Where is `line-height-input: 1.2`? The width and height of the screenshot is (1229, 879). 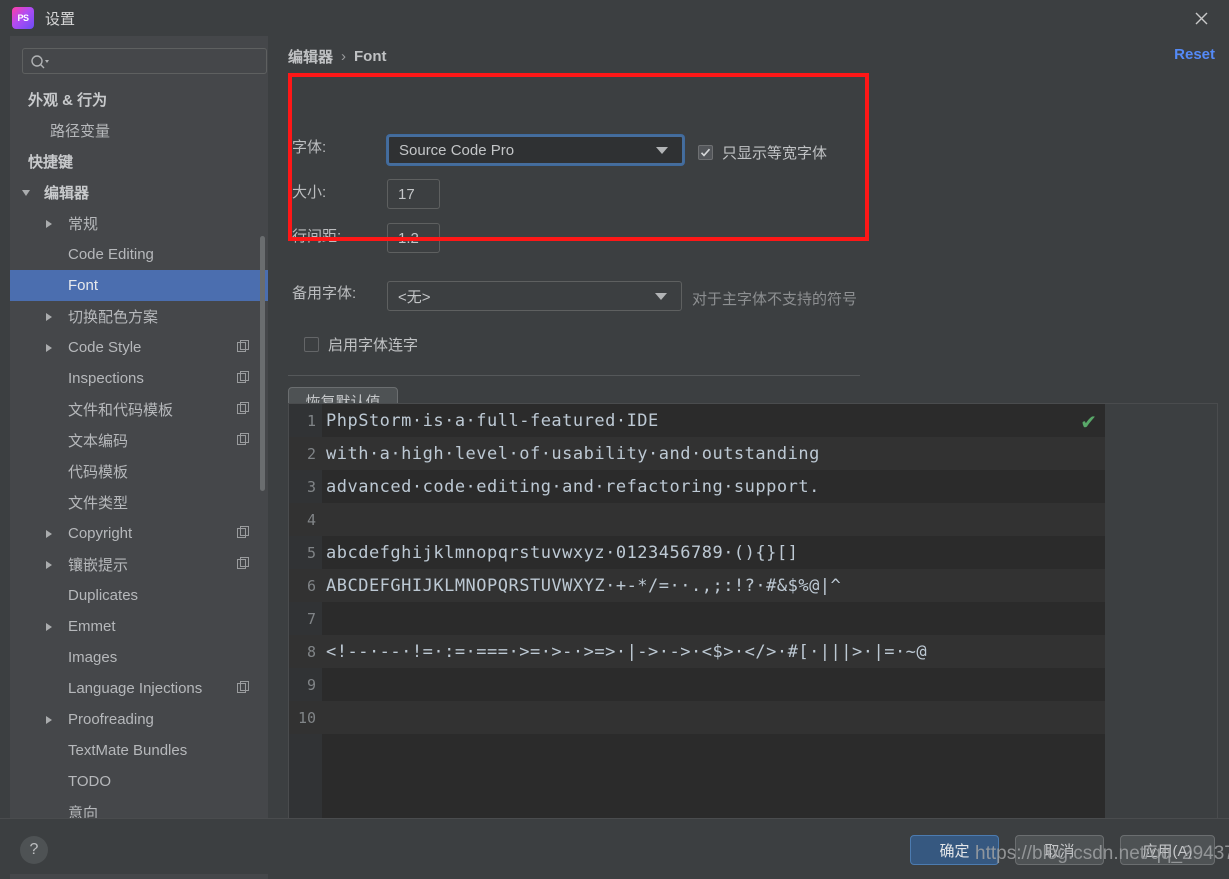 line-height-input: 1.2 is located at coordinates (413, 238).